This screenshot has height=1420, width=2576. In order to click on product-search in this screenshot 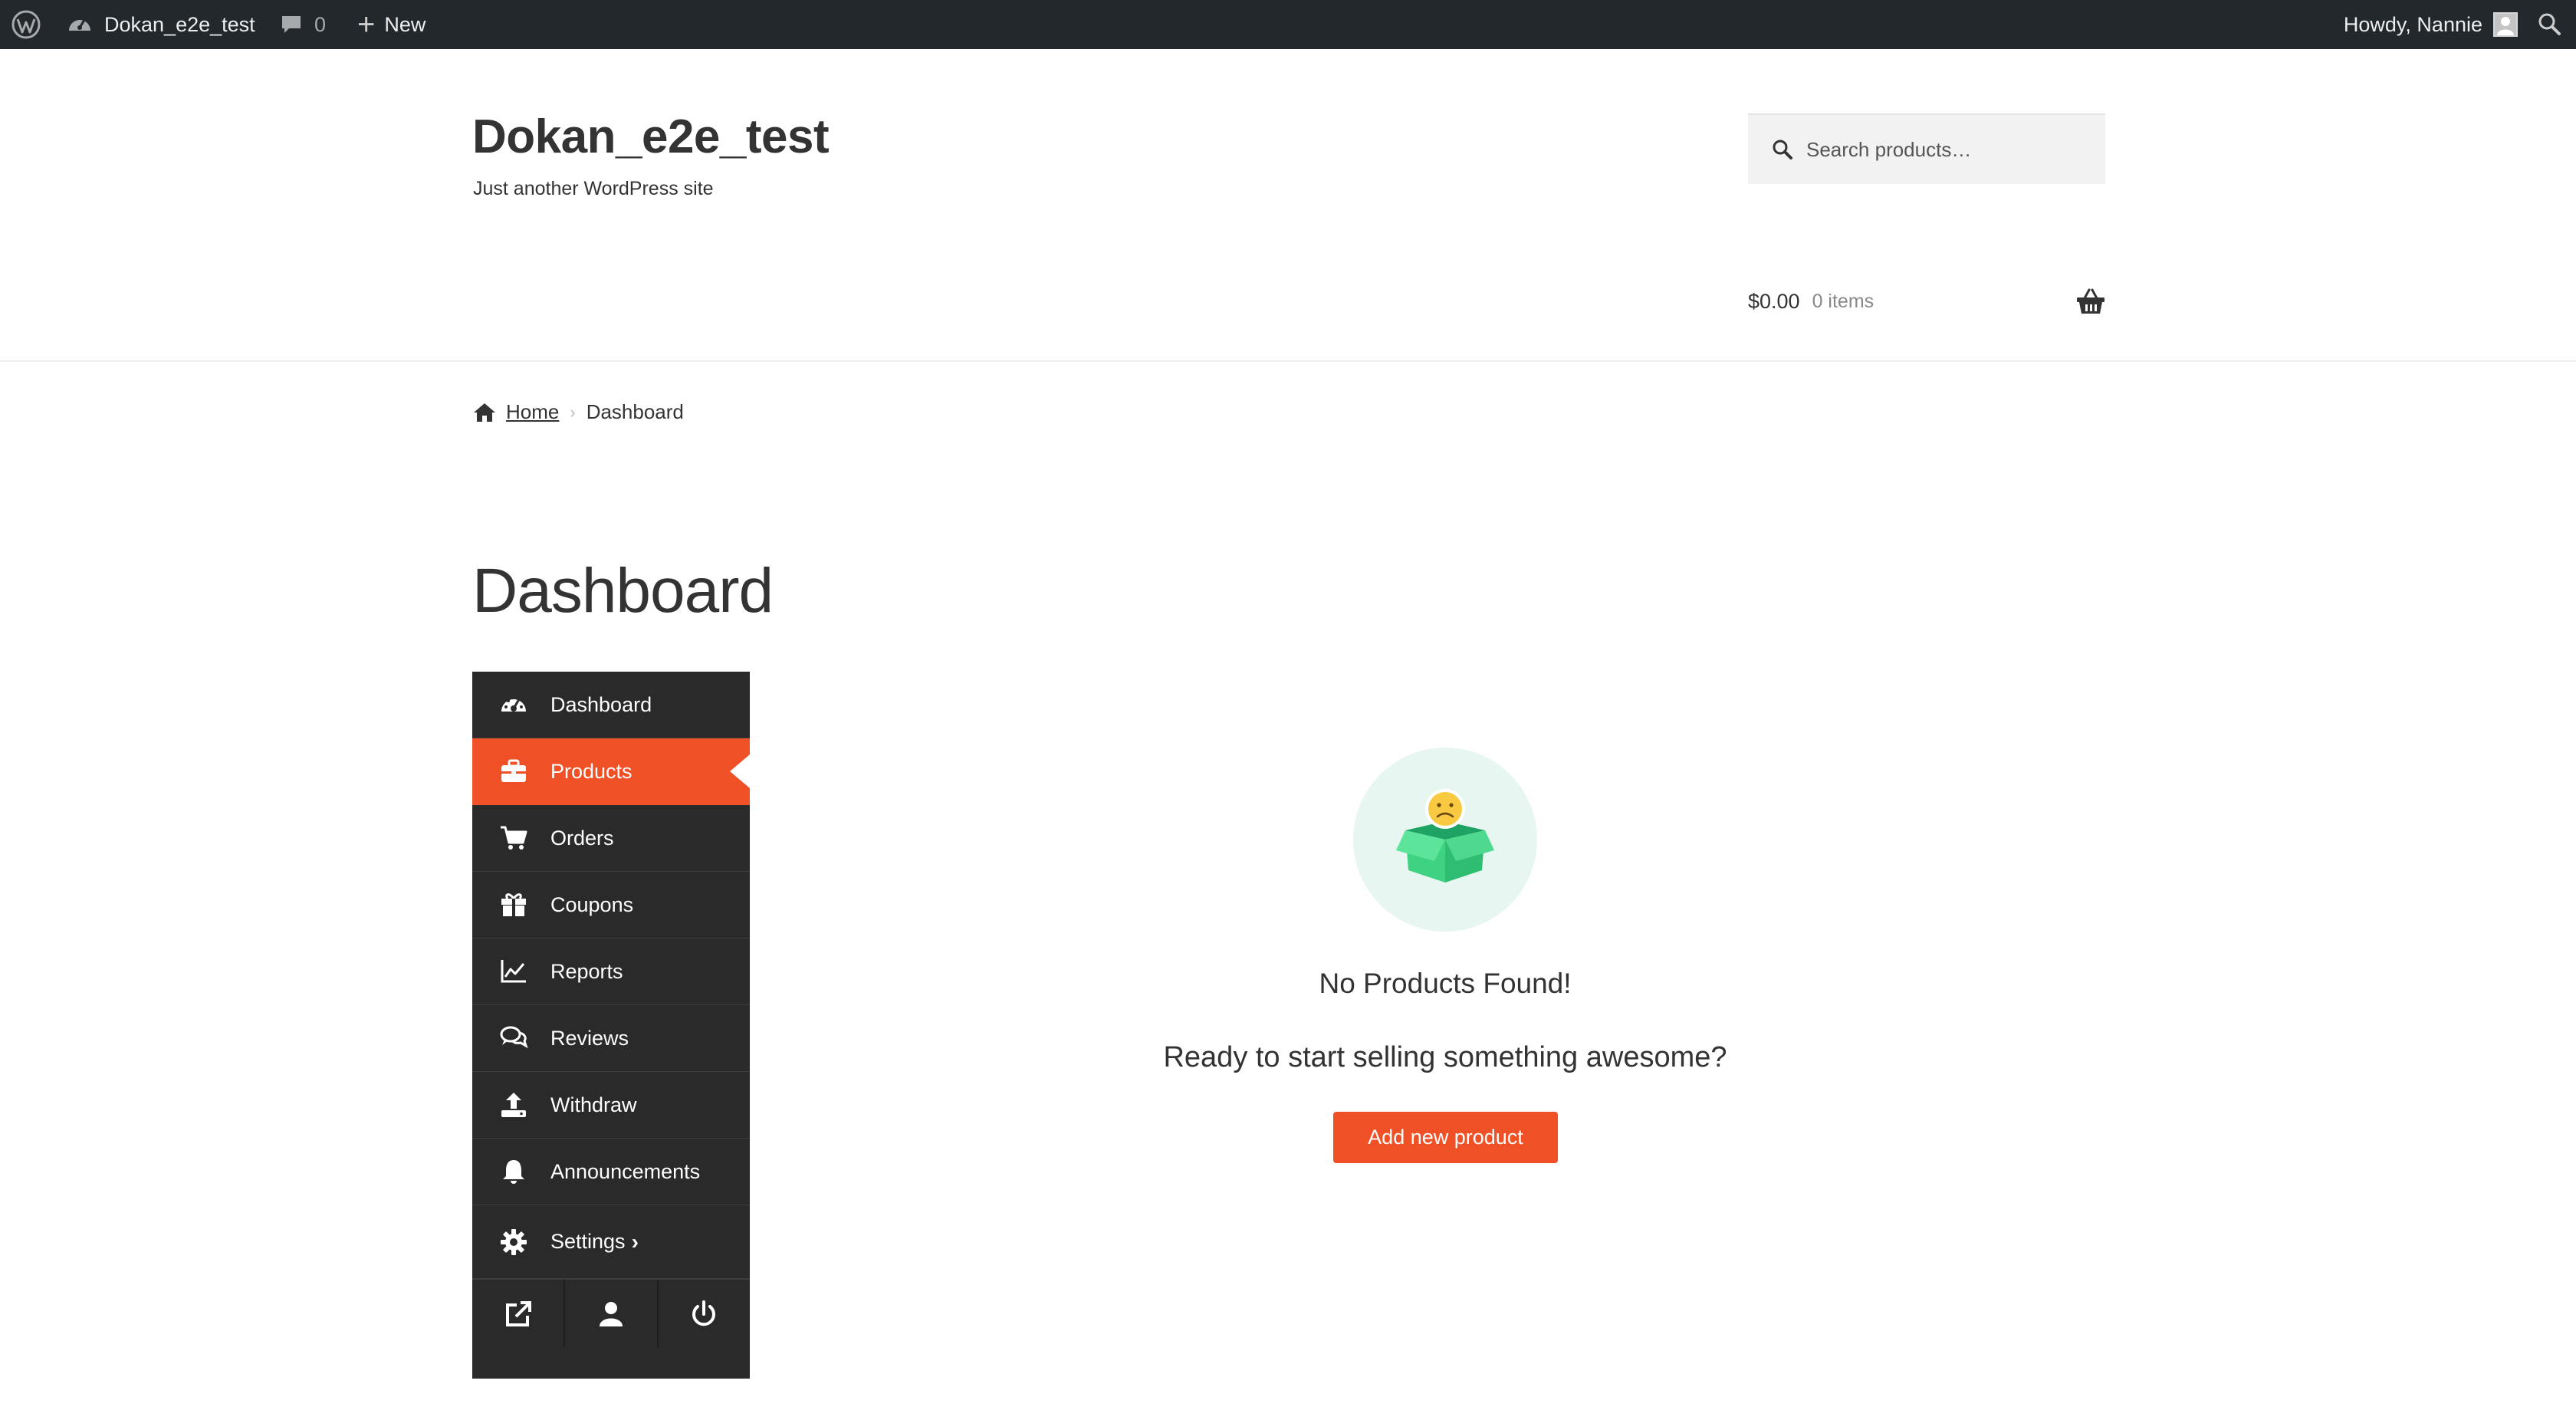, I will do `click(1927, 148)`.